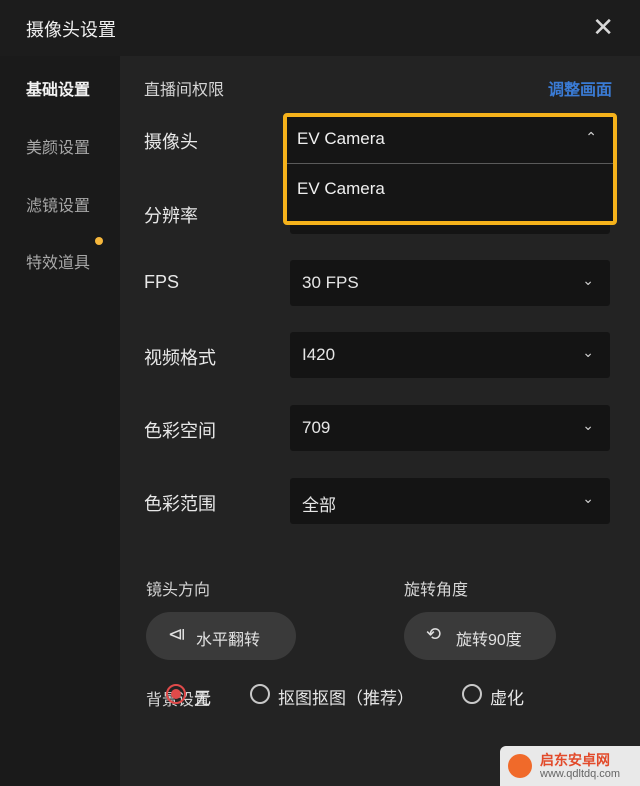 This screenshot has height=786, width=640. Describe the element at coordinates (346, 698) in the screenshot. I see `radio-label: 抠图抠图（推荐）` at that location.